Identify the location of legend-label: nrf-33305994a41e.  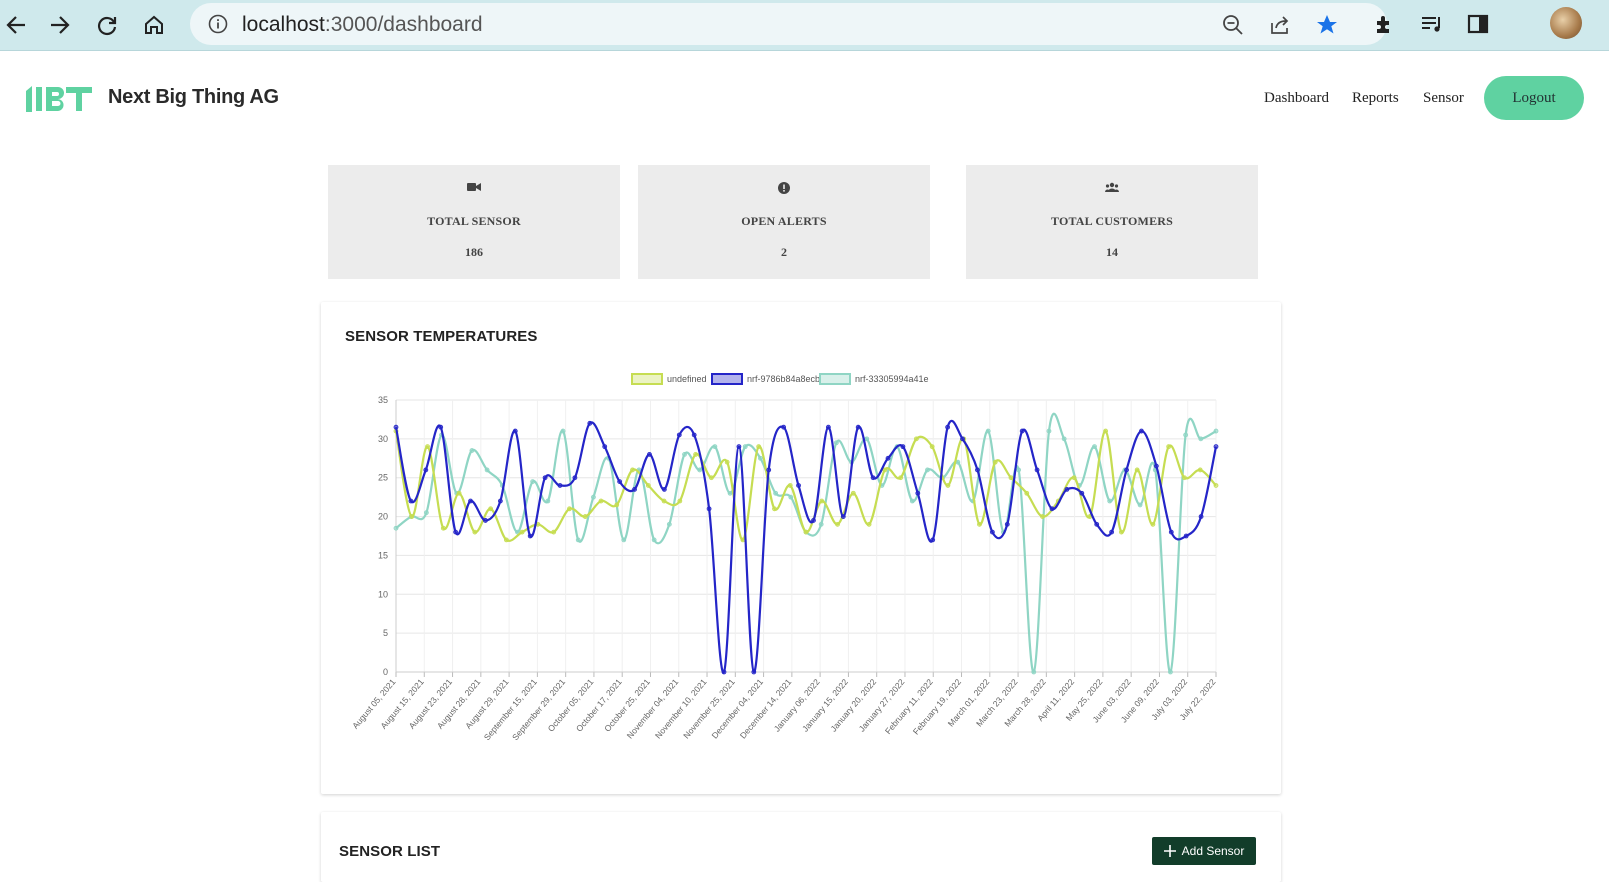
(892, 379).